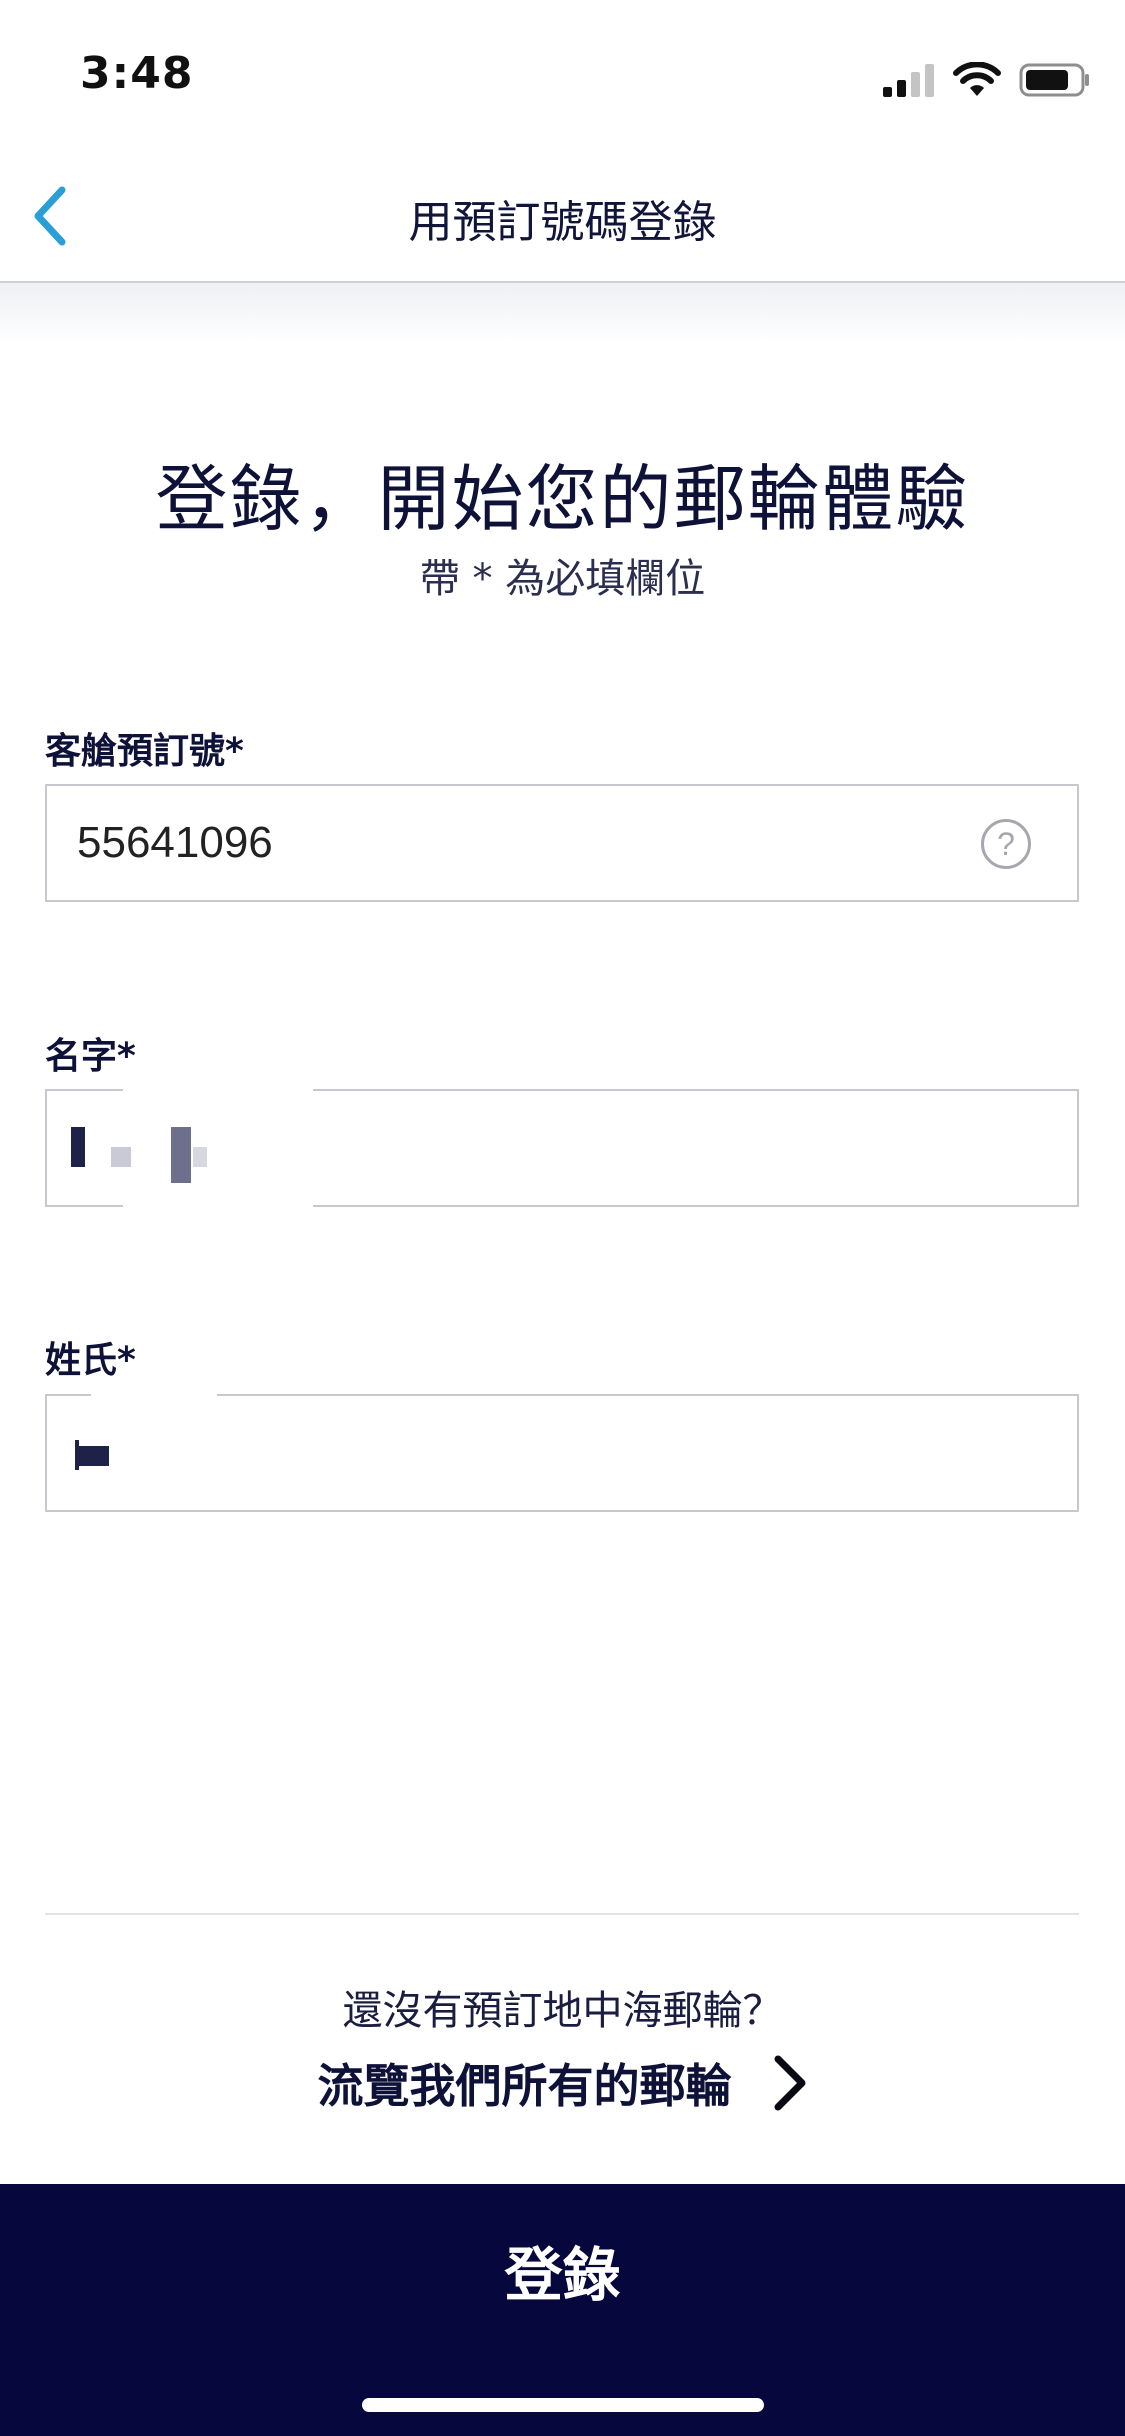 The width and height of the screenshot is (1125, 2436). What do you see at coordinates (1054, 80) in the screenshot?
I see `battery-icon` at bounding box center [1054, 80].